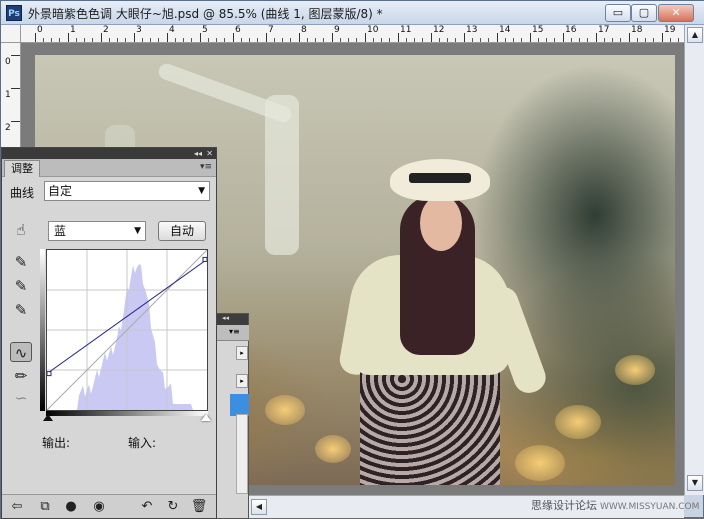 This screenshot has width=704, height=519. I want to click on ruler-label: 1, so click(8, 95).